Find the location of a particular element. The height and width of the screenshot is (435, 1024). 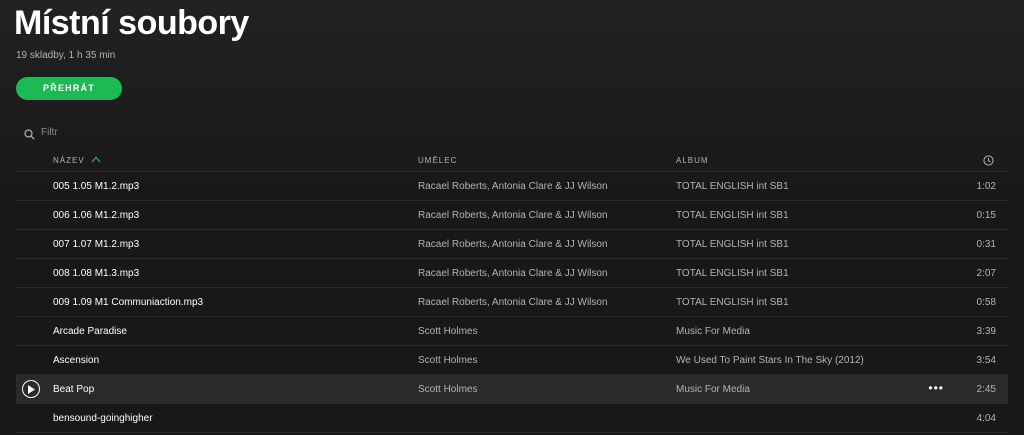

track-title: 008 1.08 M1.3.mp3 is located at coordinates (96, 273).